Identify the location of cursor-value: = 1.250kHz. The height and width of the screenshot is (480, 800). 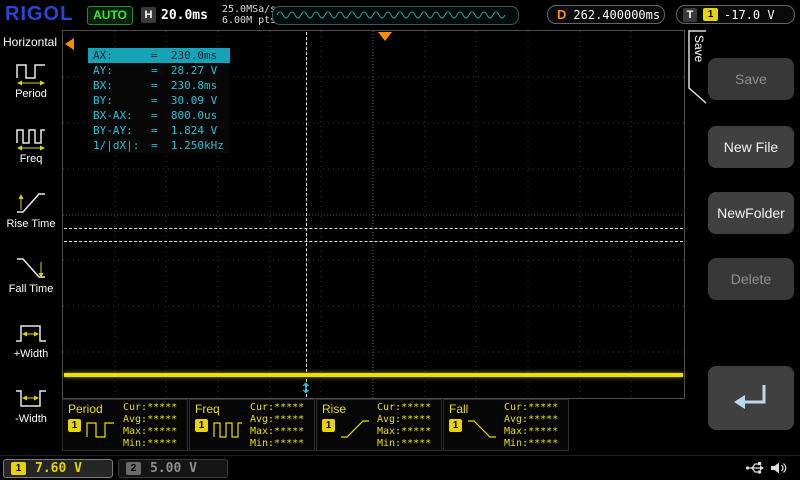
(187, 145).